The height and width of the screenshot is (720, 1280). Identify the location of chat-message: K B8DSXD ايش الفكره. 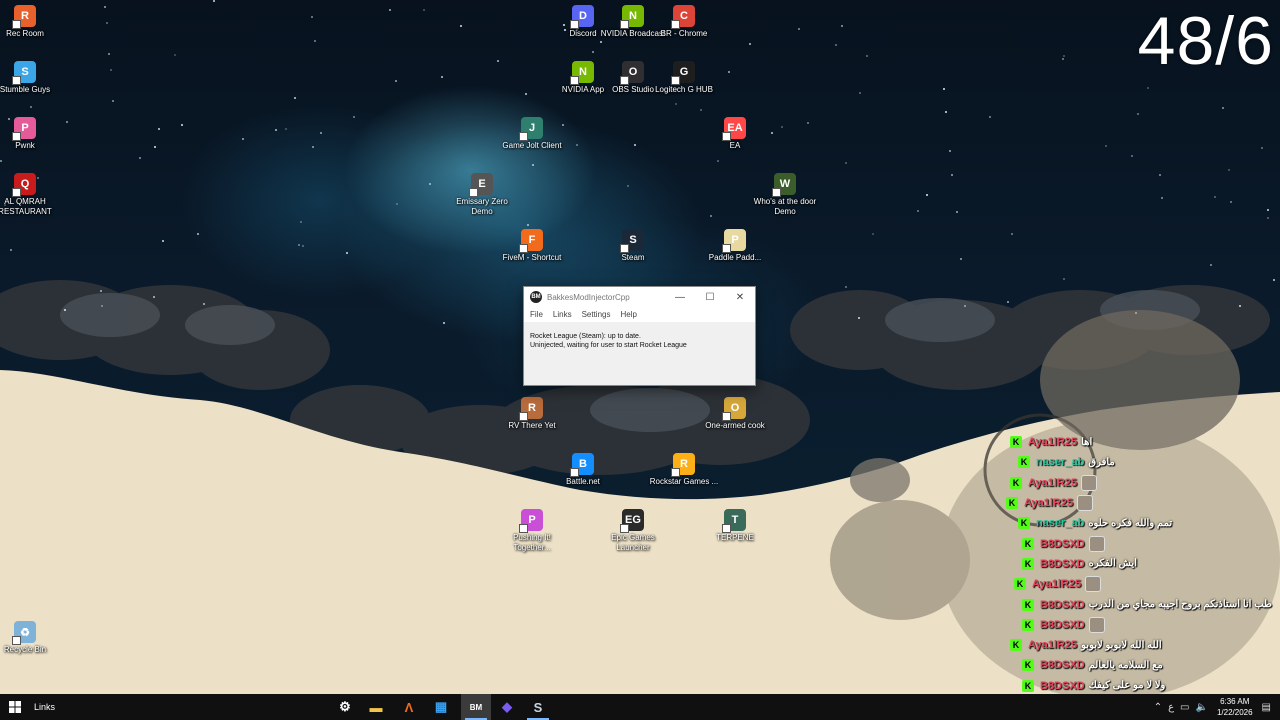
(1135, 564).